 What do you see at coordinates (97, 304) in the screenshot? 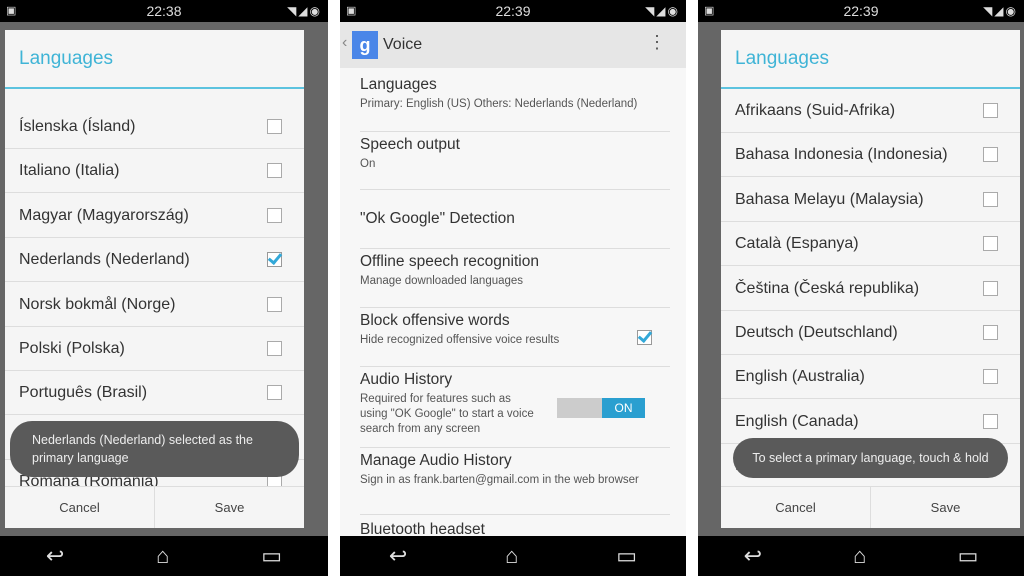
I see `language-label: Norsk bokmål (Norge)` at bounding box center [97, 304].